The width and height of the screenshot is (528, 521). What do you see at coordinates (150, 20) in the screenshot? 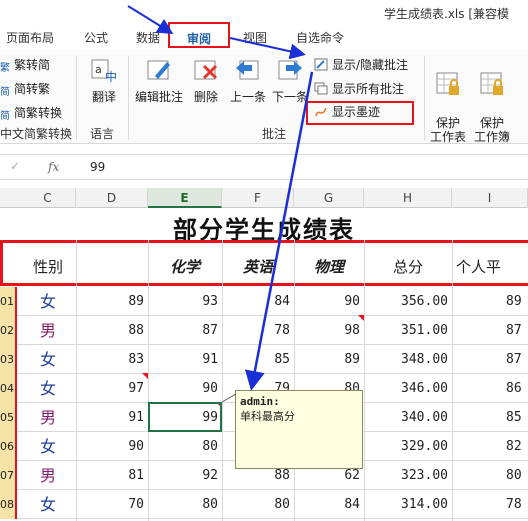
I see `arrow-to-review-tab` at bounding box center [150, 20].